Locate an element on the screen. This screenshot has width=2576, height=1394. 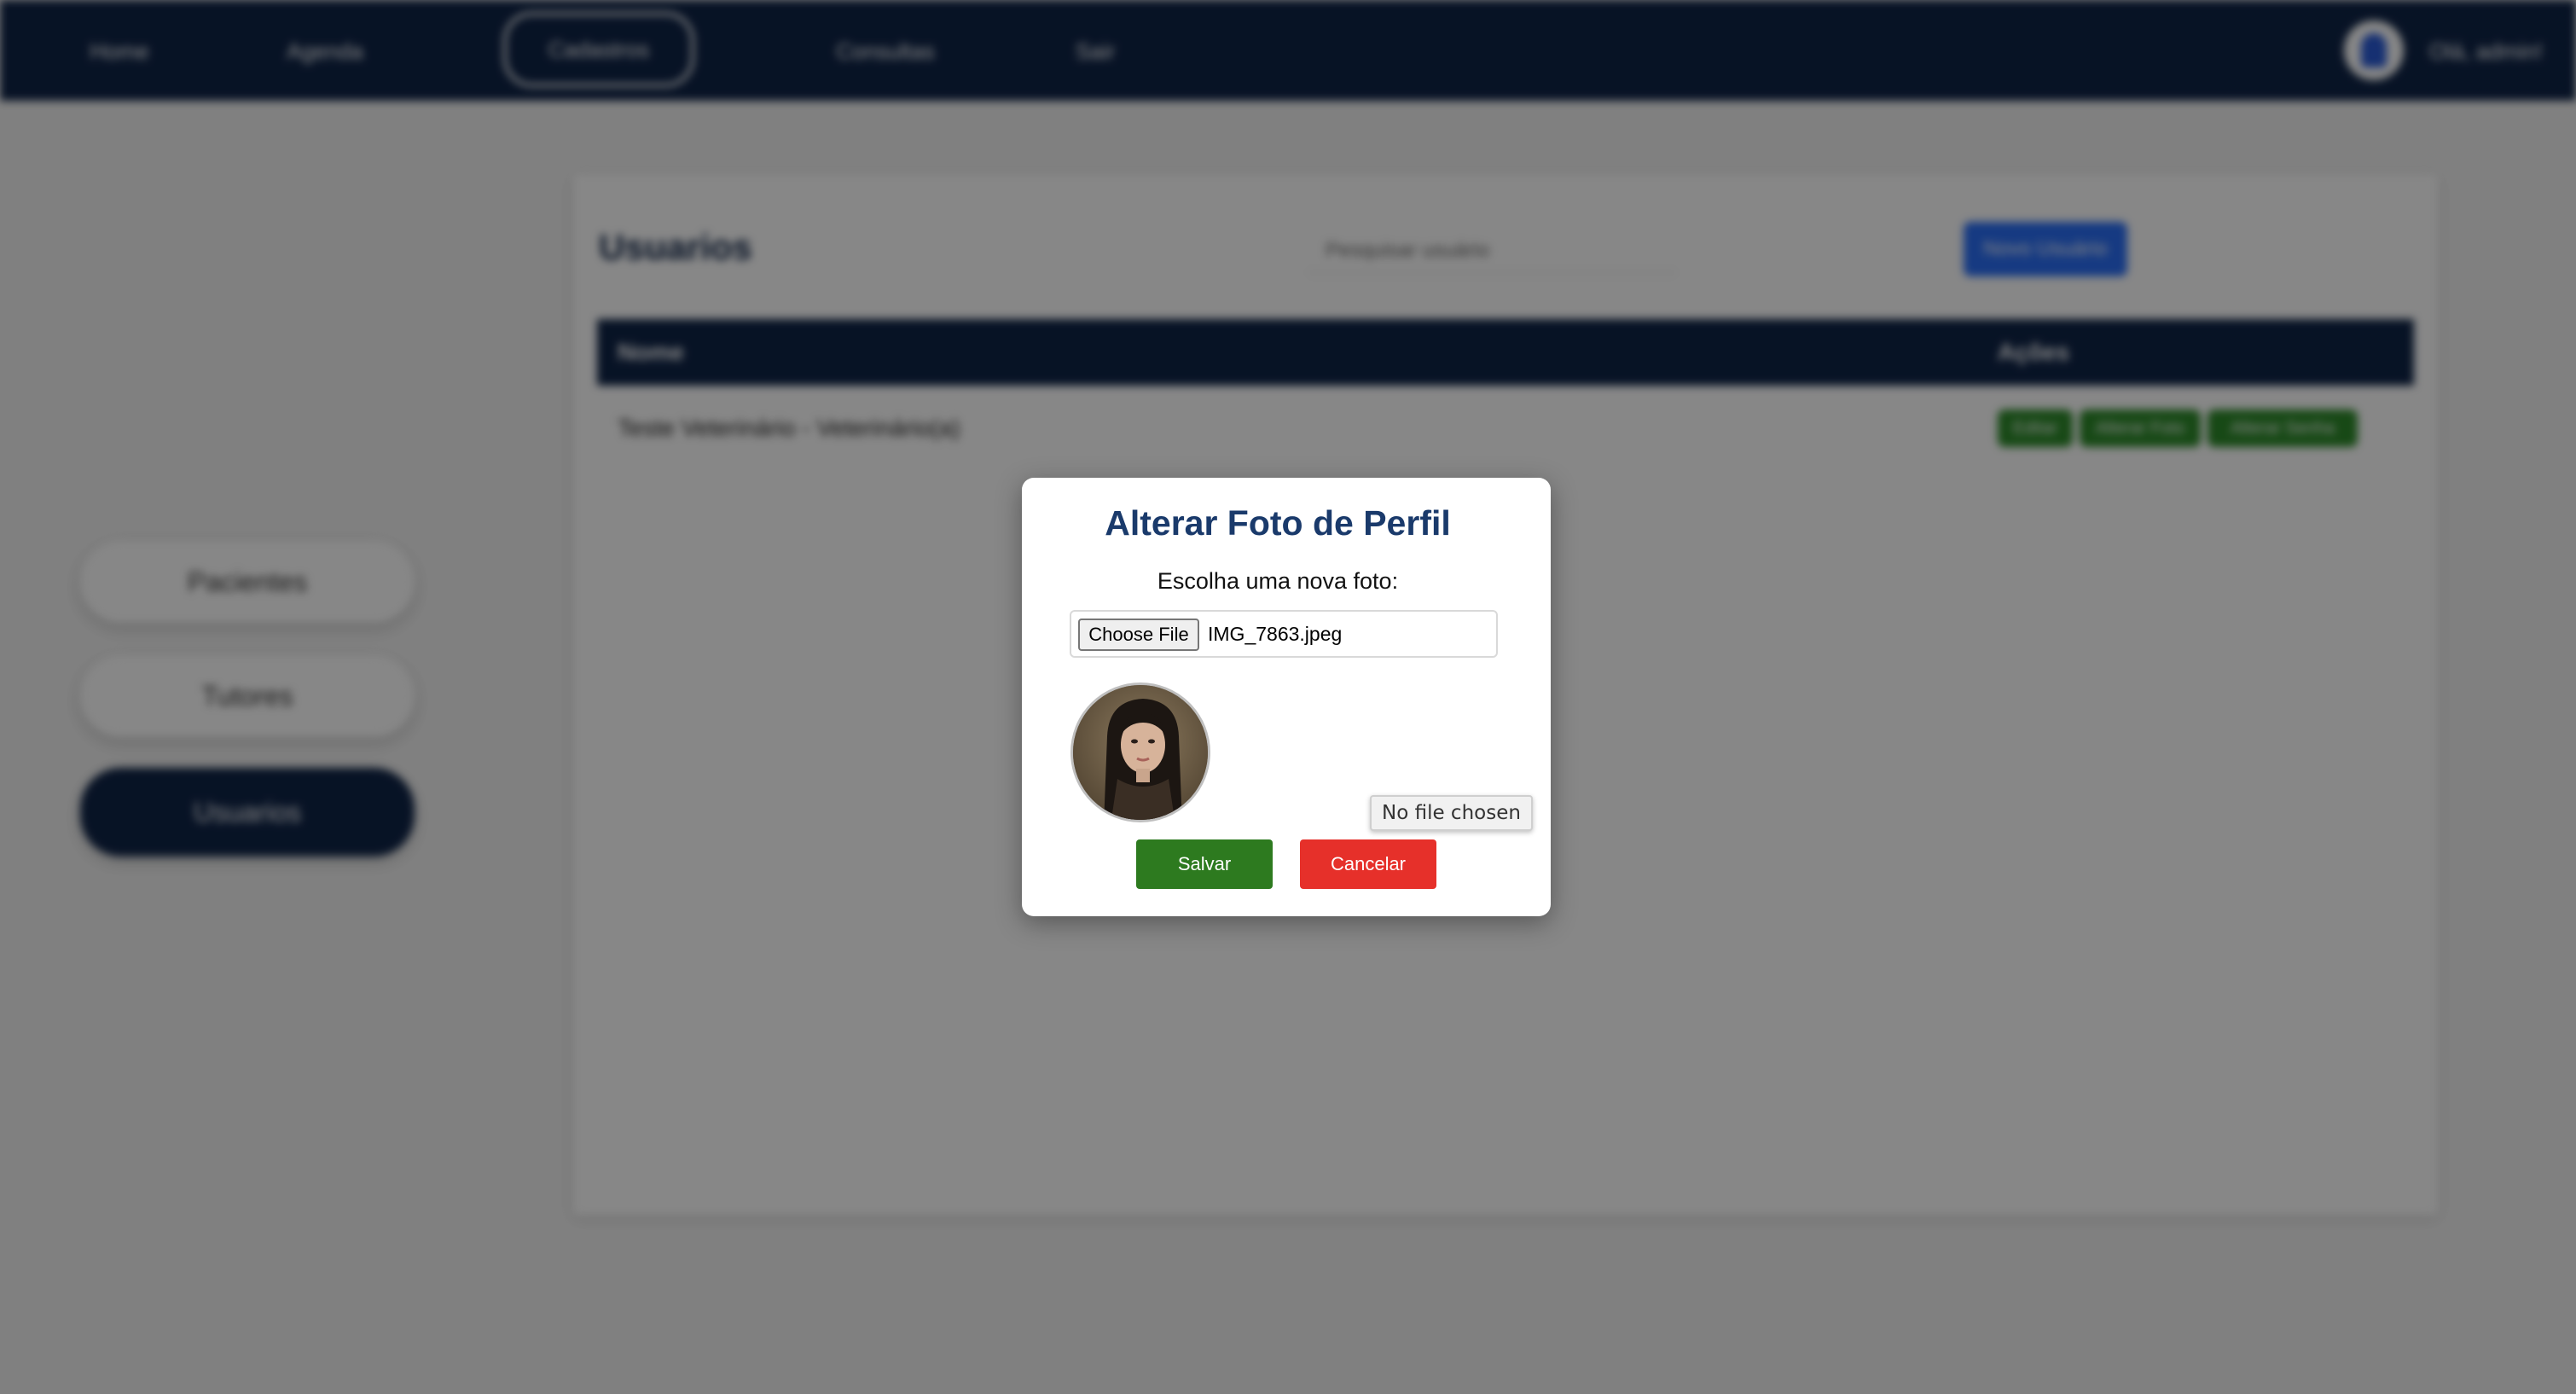
file-input: Choose File IMG_7863.jpeg is located at coordinates (1284, 634).